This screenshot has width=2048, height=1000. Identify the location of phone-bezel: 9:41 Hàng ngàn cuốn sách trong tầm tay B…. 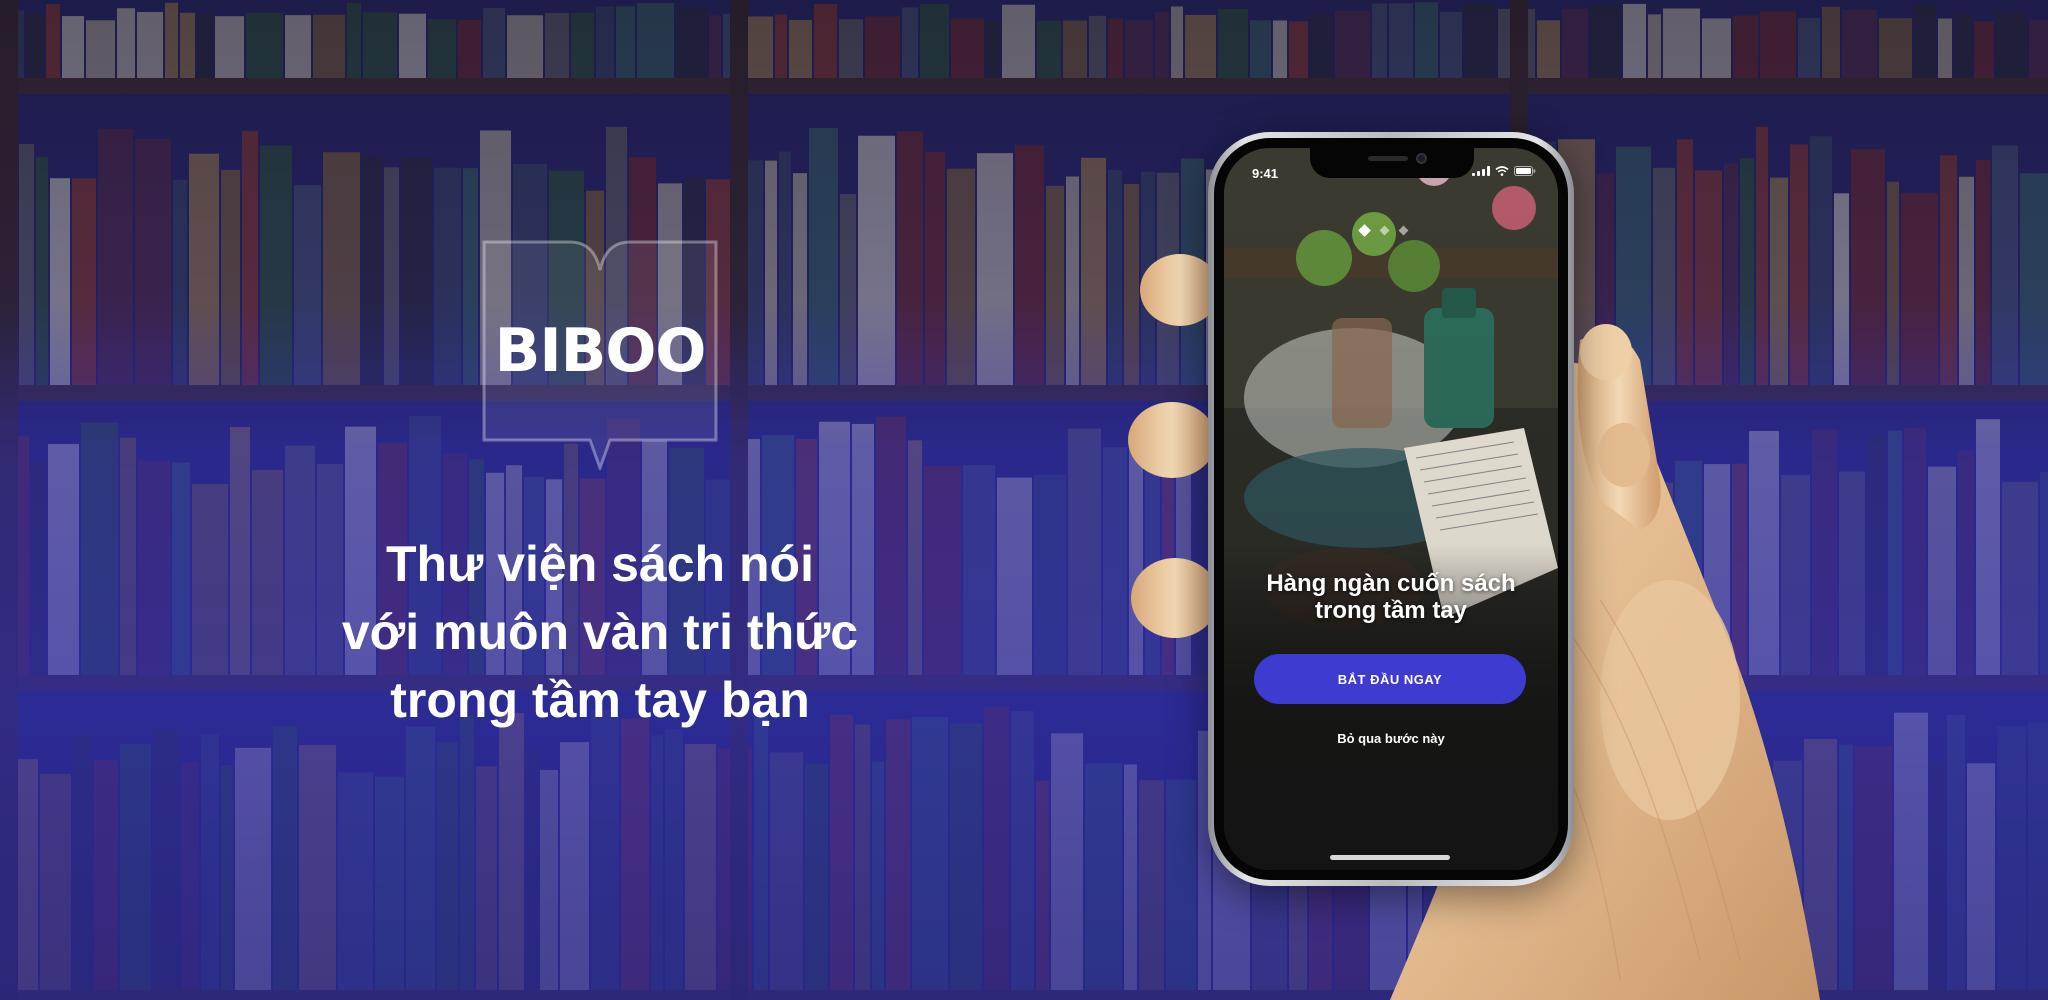
(1391, 509).